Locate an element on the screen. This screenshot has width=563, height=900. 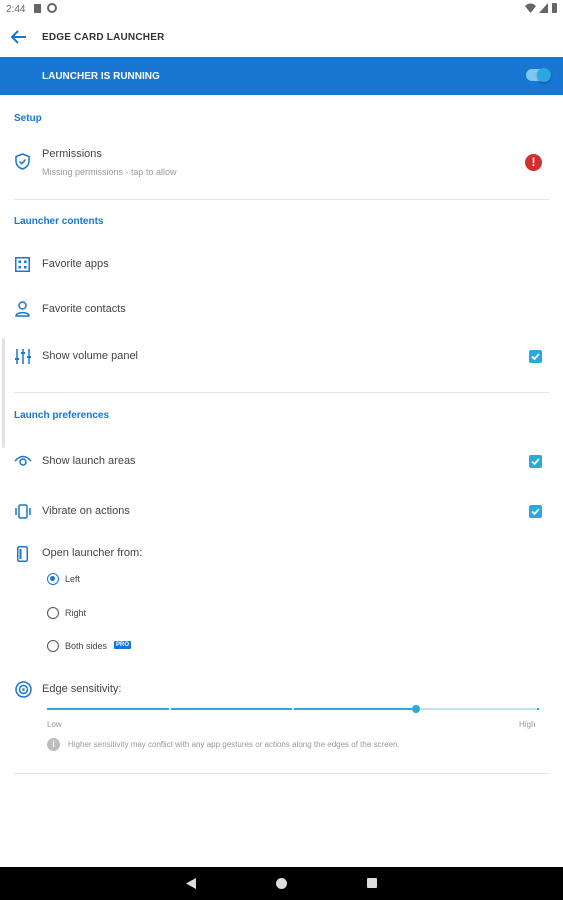
radio-both-option: Both sides PRO is located at coordinates (106, 647).